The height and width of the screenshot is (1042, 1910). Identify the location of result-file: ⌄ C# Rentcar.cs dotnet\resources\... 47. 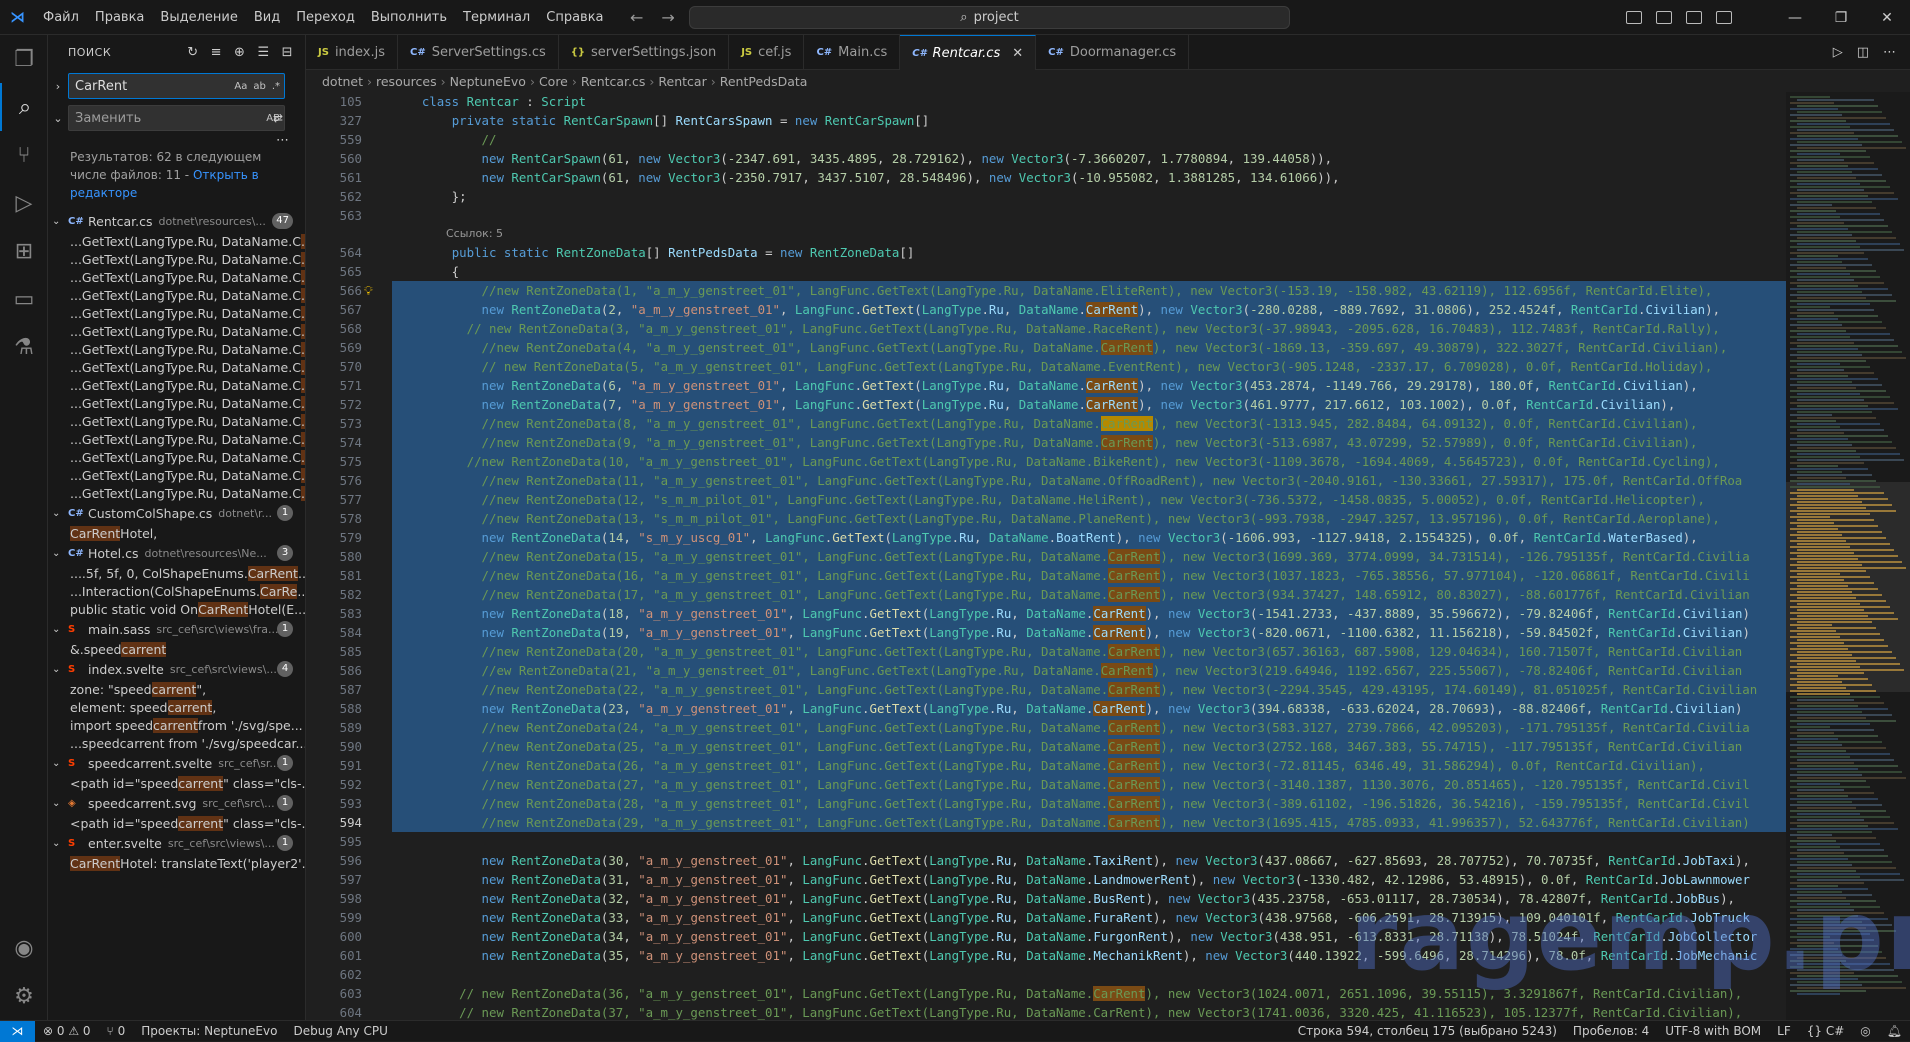
(176, 221).